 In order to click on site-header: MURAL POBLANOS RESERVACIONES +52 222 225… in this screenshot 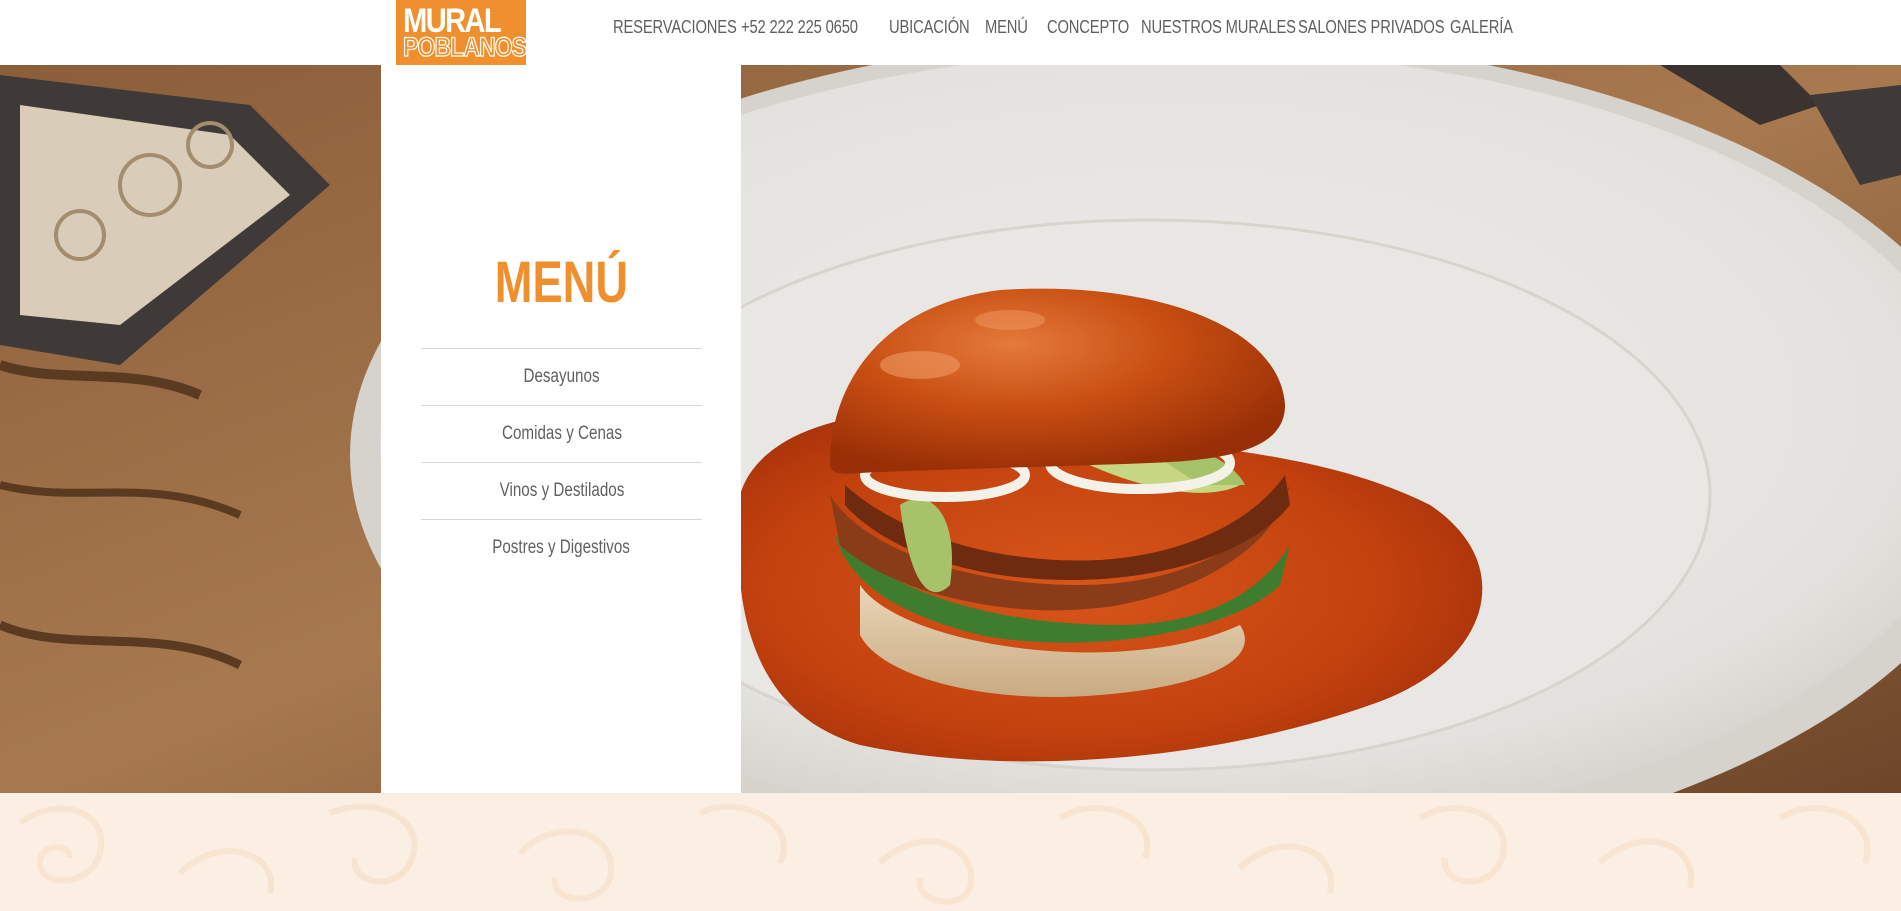, I will do `click(950, 32)`.